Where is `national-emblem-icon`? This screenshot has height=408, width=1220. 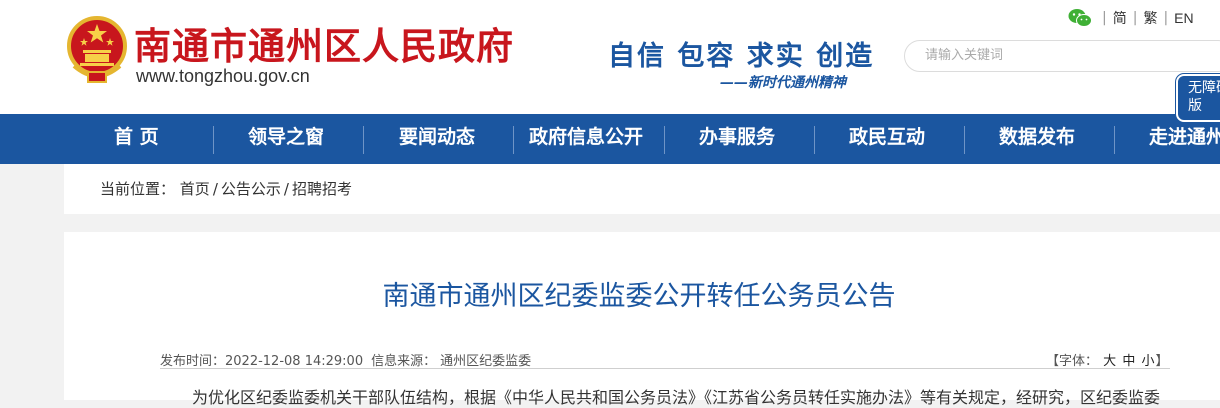 national-emblem-icon is located at coordinates (97, 49).